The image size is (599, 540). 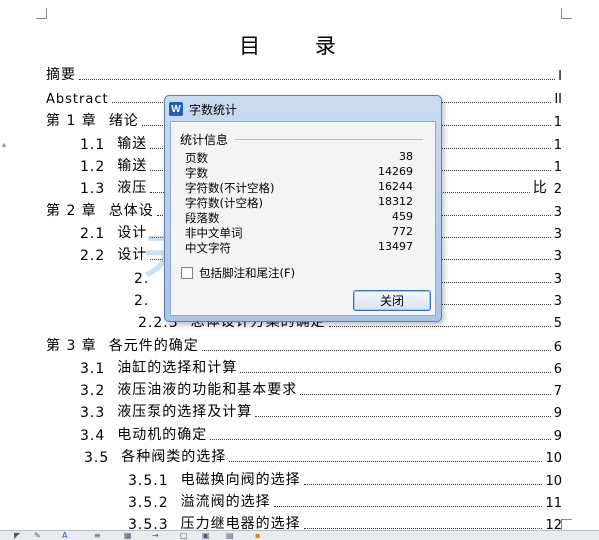 I want to click on toc-number: 1.1, so click(x=93, y=145).